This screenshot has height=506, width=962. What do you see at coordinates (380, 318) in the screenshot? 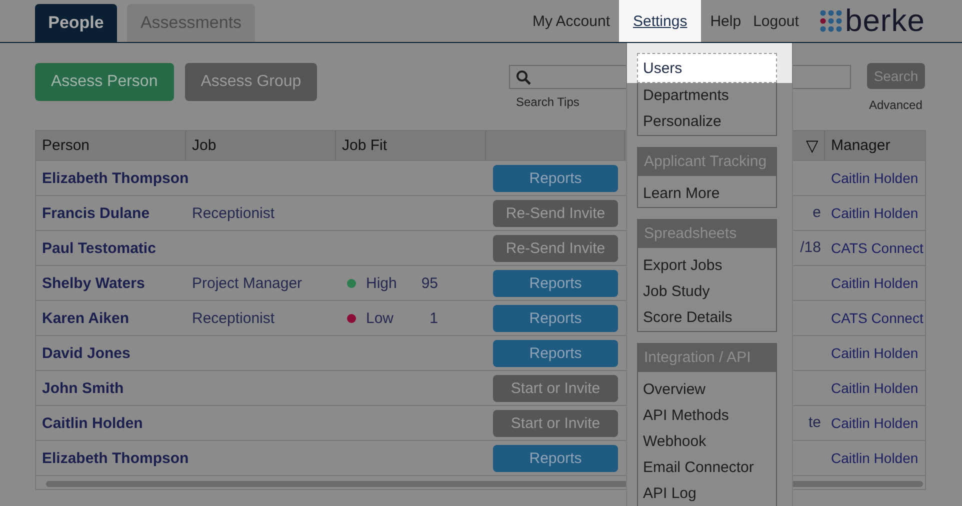
I see `fit-label: Low` at bounding box center [380, 318].